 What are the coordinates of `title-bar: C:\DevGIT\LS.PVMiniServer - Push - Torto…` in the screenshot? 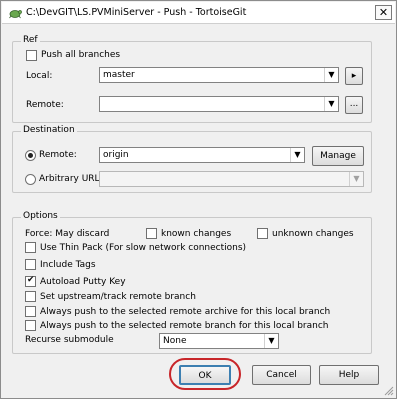 It's located at (198, 13).